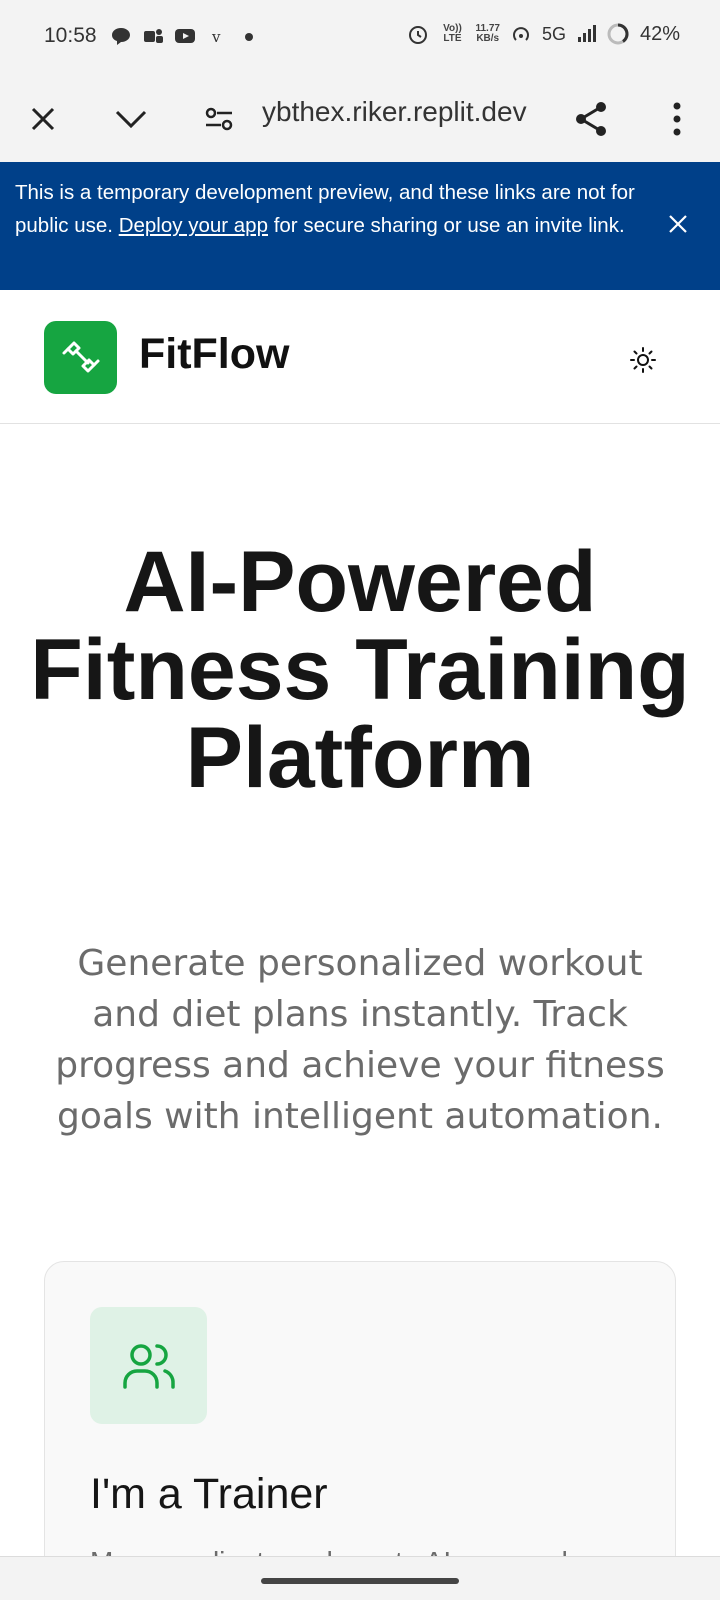 This screenshot has height=1600, width=720. I want to click on theme-toggle-button, so click(643, 360).